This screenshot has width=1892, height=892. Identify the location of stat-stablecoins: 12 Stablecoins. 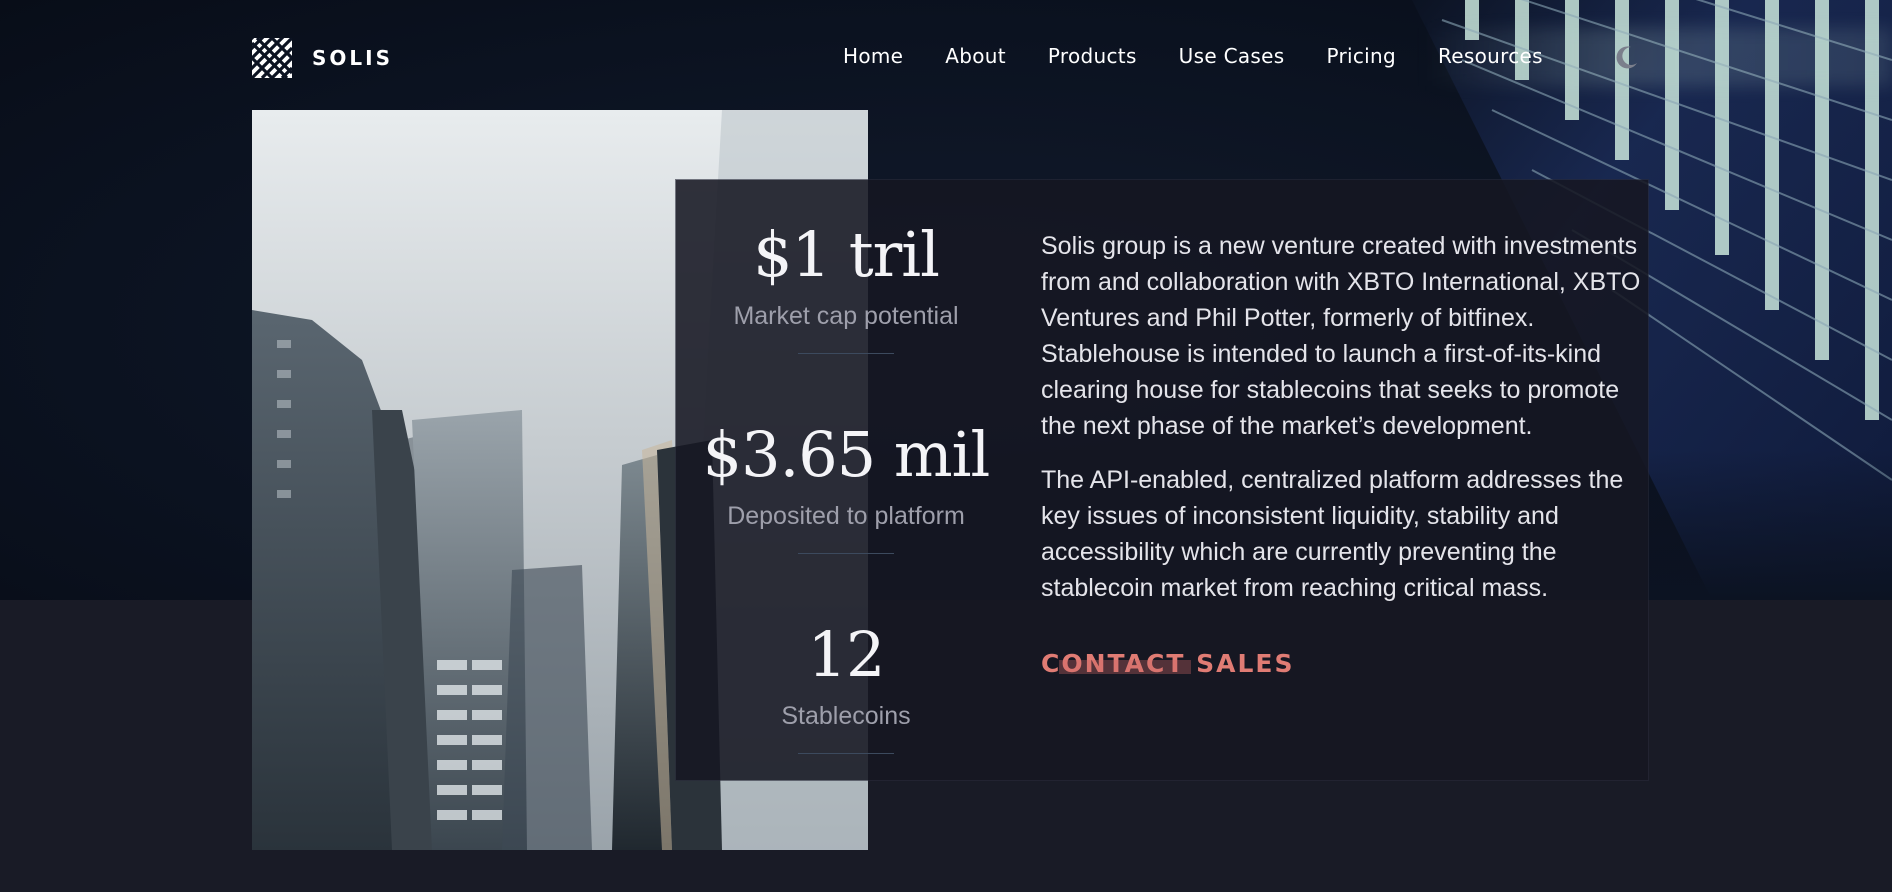
(846, 689).